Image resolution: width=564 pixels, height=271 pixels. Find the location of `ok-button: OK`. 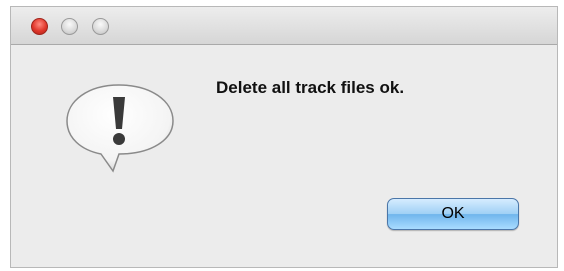

ok-button: OK is located at coordinates (453, 214).